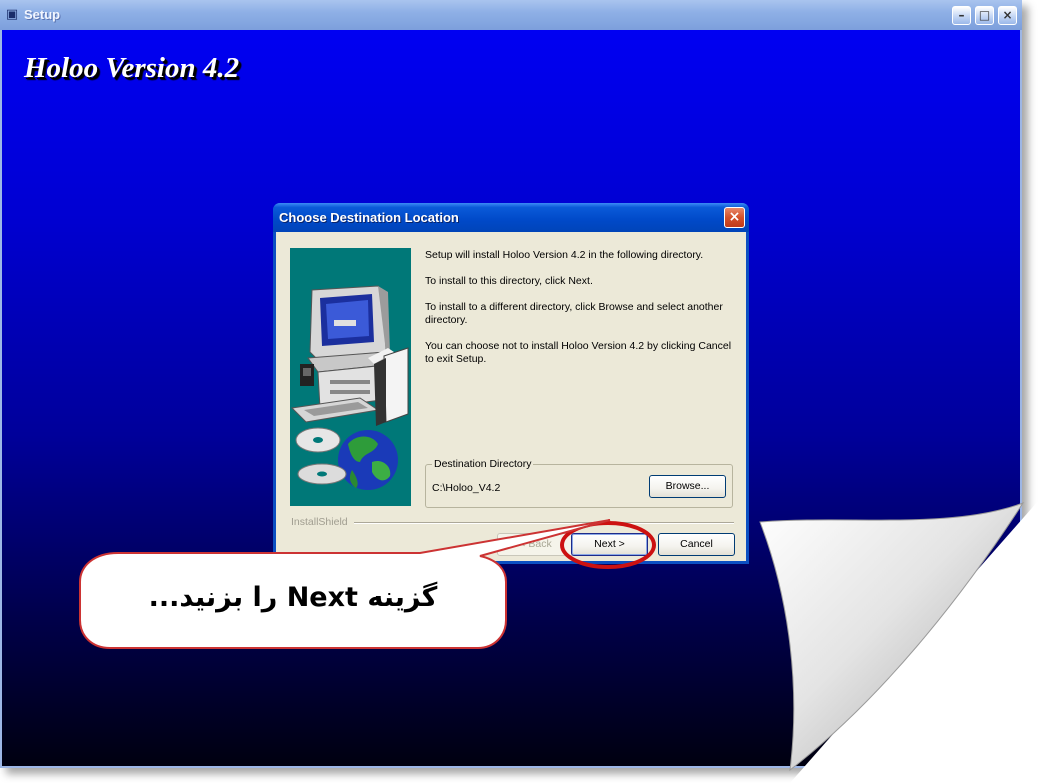  What do you see at coordinates (535, 544) in the screenshot?
I see `back-button: < Back` at bounding box center [535, 544].